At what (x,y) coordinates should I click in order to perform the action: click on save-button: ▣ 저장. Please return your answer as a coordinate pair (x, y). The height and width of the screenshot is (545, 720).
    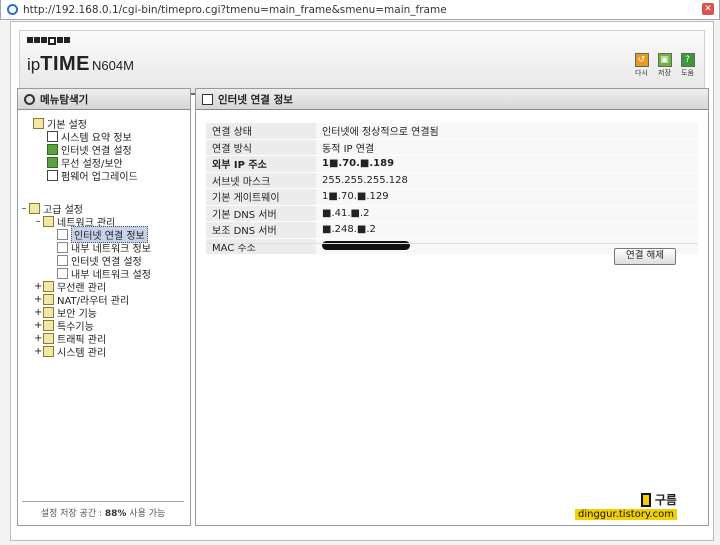
    Looking at the image, I should click on (664, 65).